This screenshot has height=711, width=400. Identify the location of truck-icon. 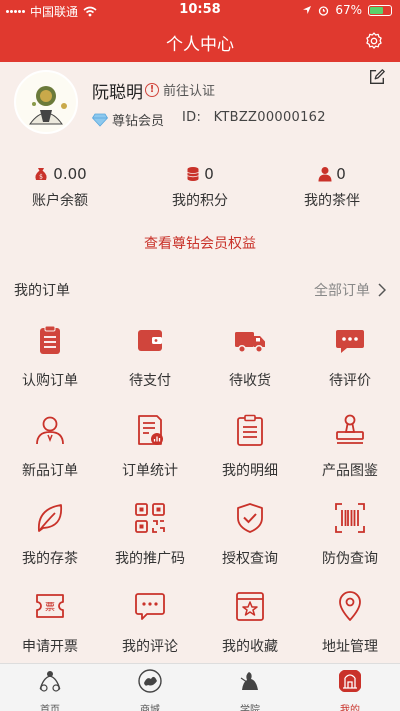
(250, 343).